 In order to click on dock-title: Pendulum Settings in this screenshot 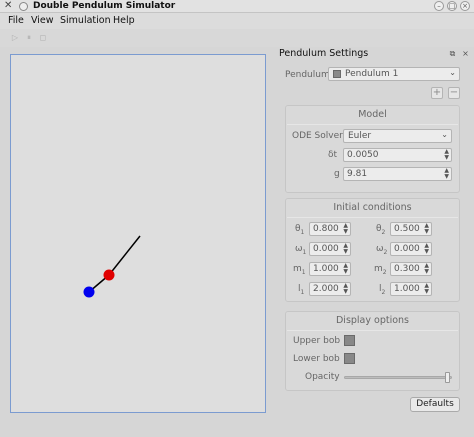, I will do `click(324, 53)`.